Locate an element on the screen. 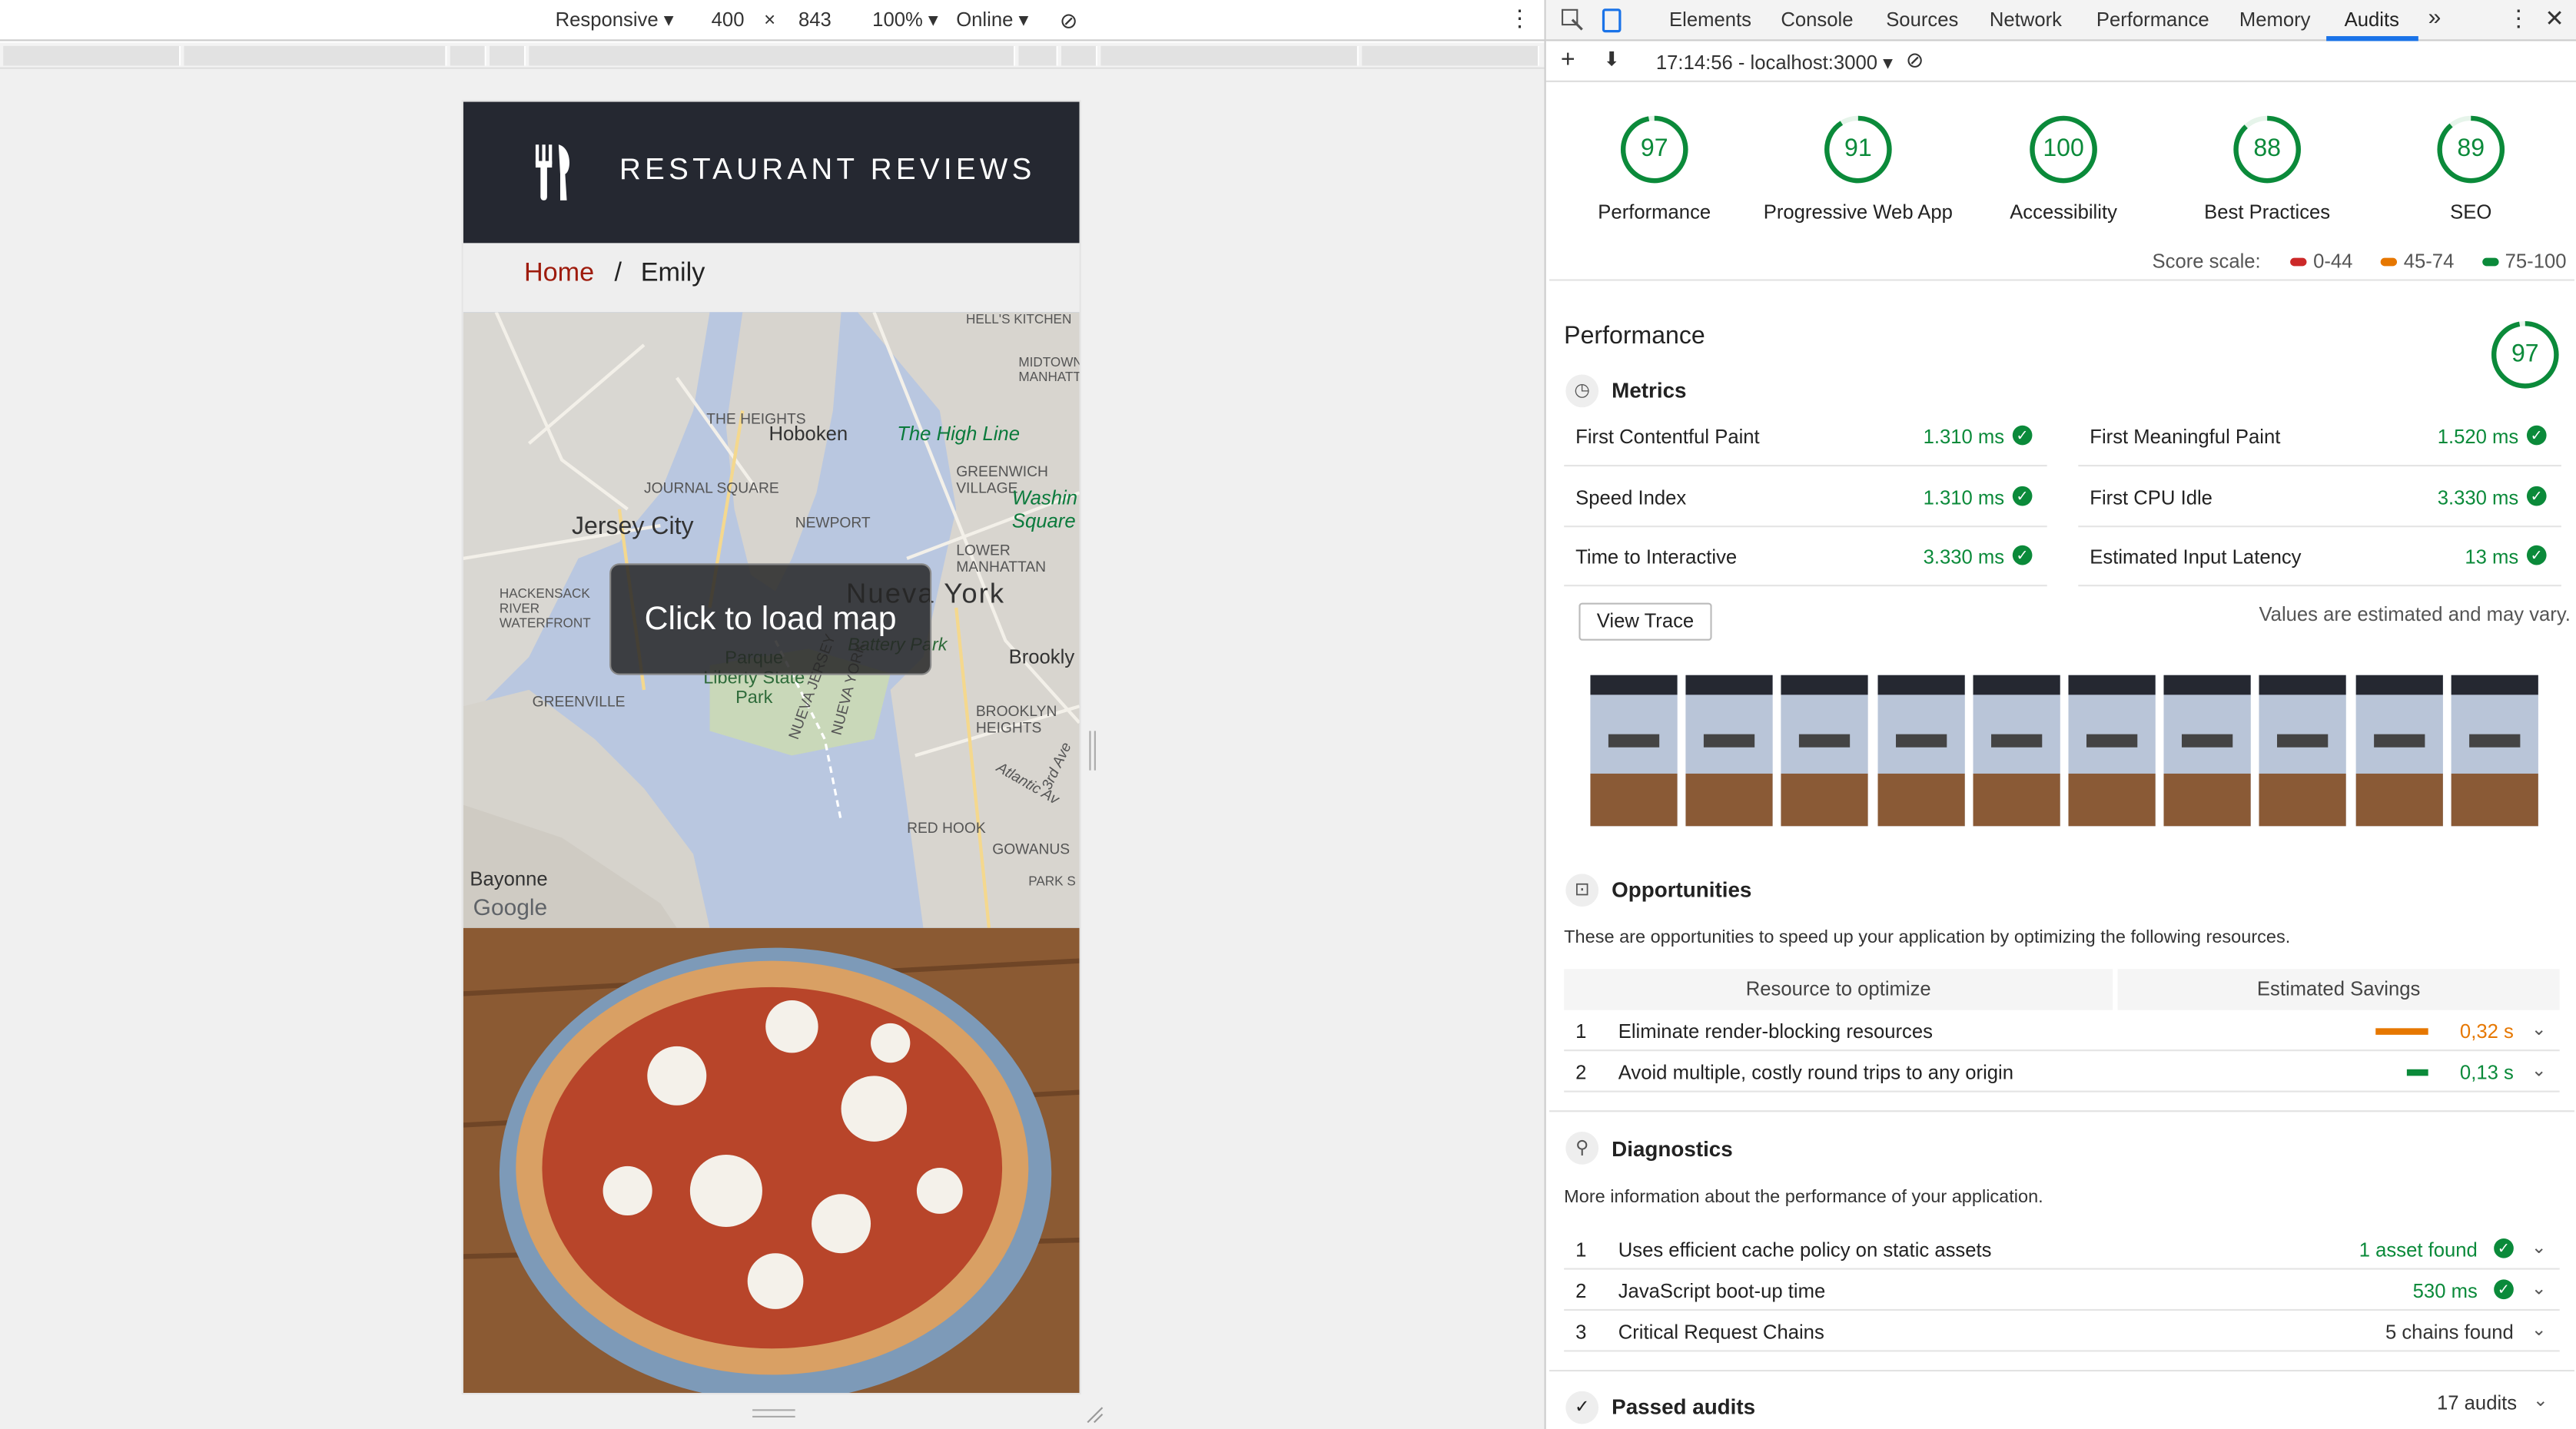  score-gauge: 89 is located at coordinates (2471, 150).